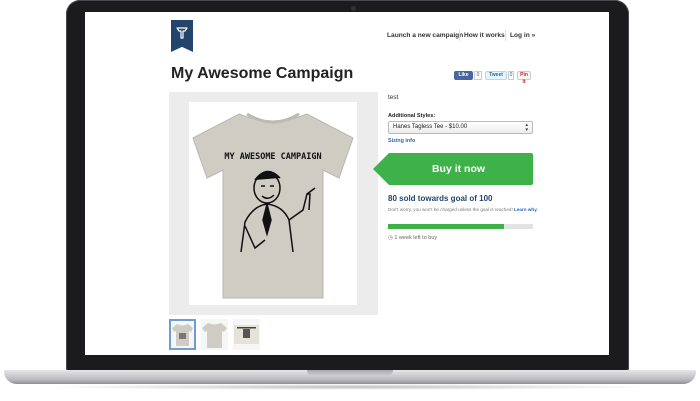 Image resolution: width=700 pixels, height=401 pixels. Describe the element at coordinates (526, 209) in the screenshot. I see `learn-why-link: Learn why.` at that location.